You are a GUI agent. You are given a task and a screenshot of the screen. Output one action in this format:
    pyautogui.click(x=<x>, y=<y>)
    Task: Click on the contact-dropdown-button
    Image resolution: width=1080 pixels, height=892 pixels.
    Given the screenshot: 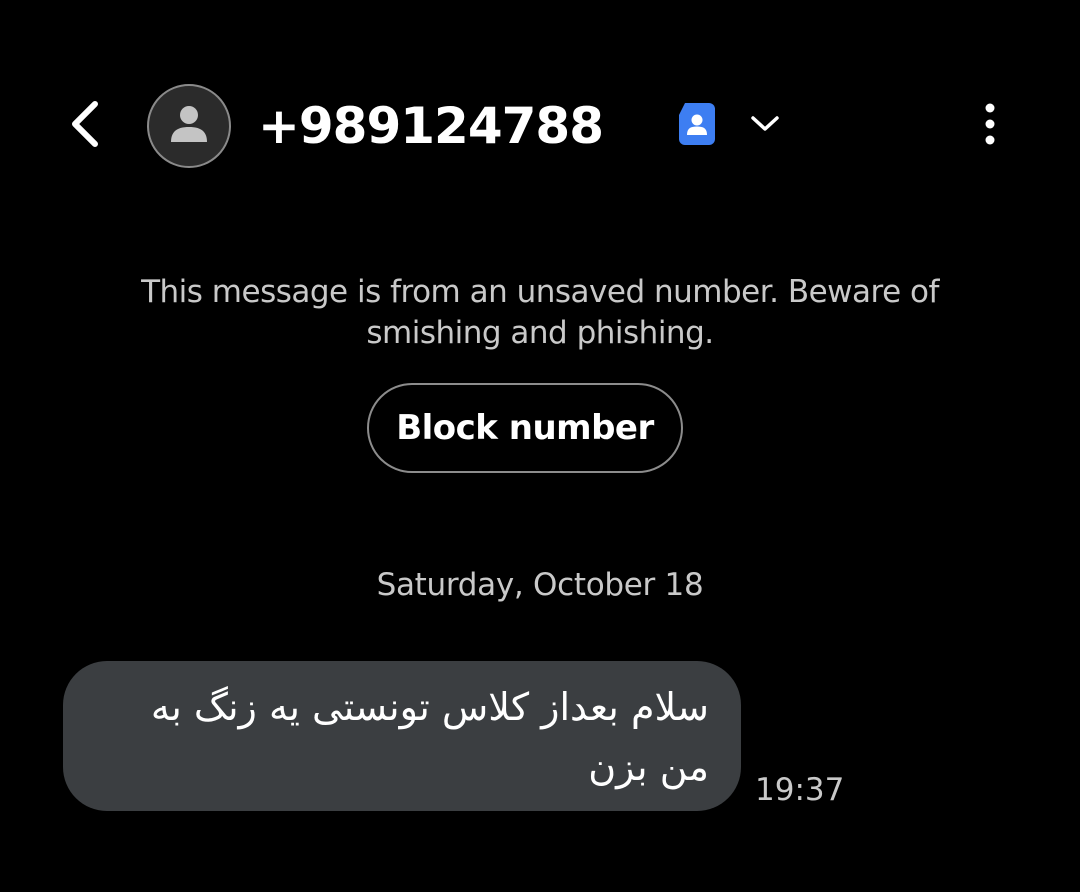 What is the action you would take?
    pyautogui.click(x=765, y=126)
    